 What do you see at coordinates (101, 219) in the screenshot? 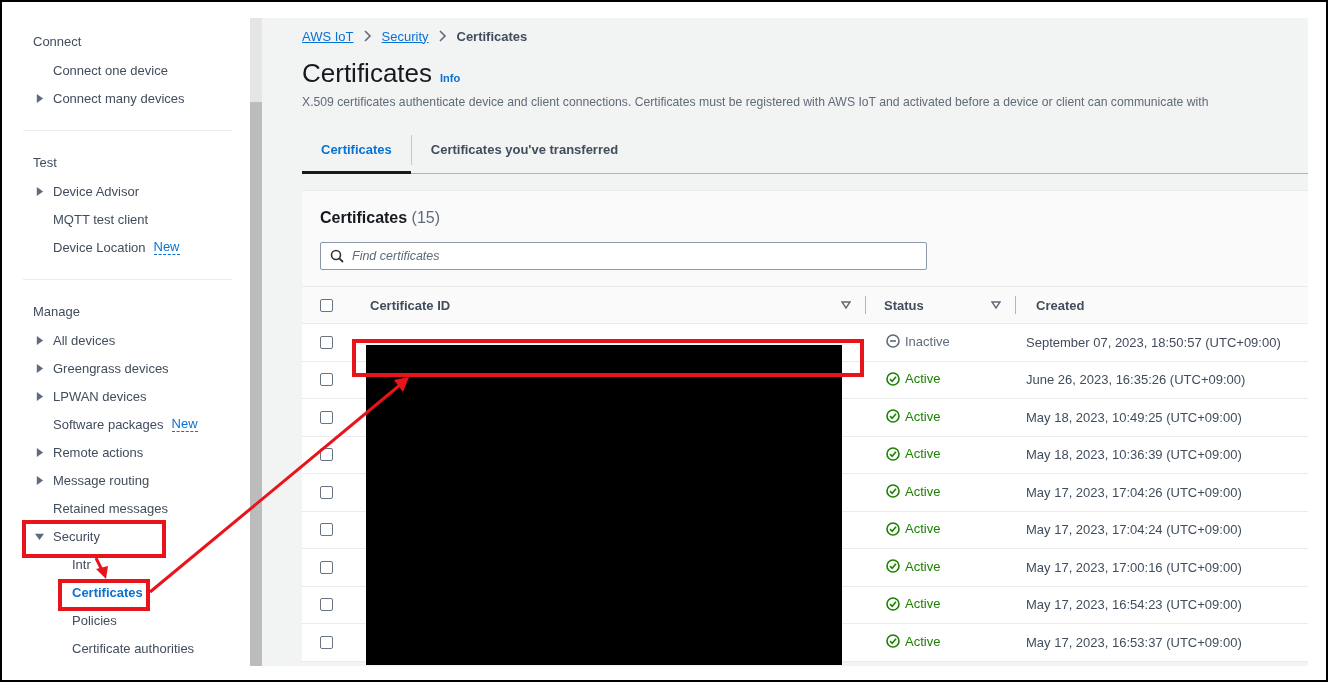
I see `nav-link: MQTT test client` at bounding box center [101, 219].